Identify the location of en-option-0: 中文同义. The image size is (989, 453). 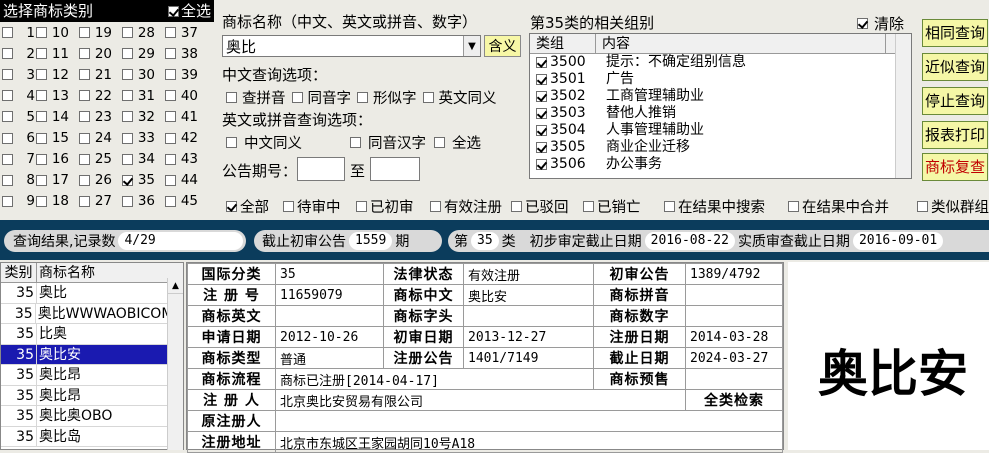
(264, 142).